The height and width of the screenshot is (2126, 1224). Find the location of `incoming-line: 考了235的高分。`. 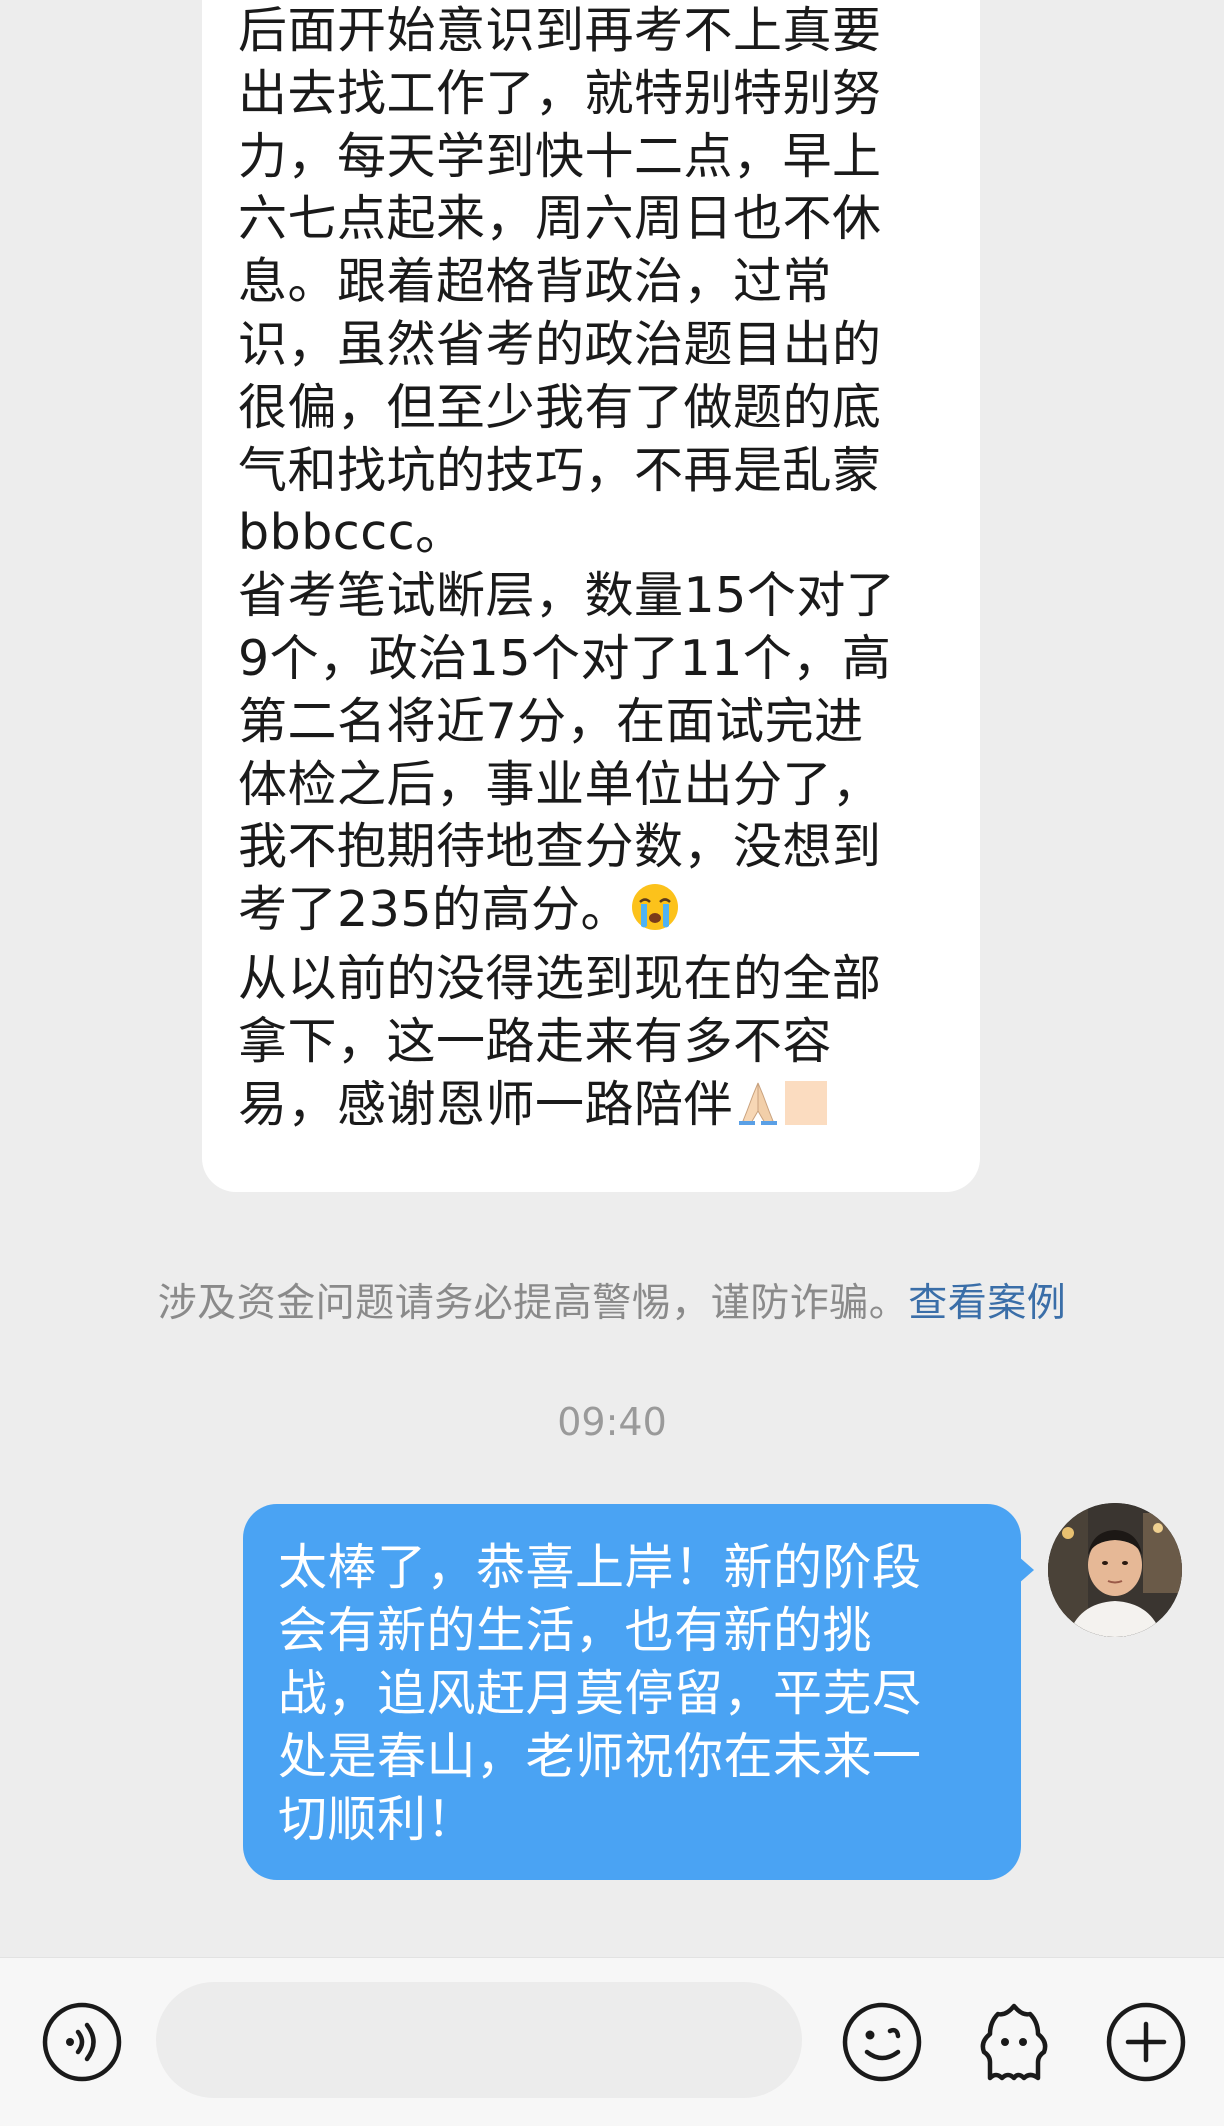

incoming-line: 考了235的高分。 is located at coordinates (434, 910).